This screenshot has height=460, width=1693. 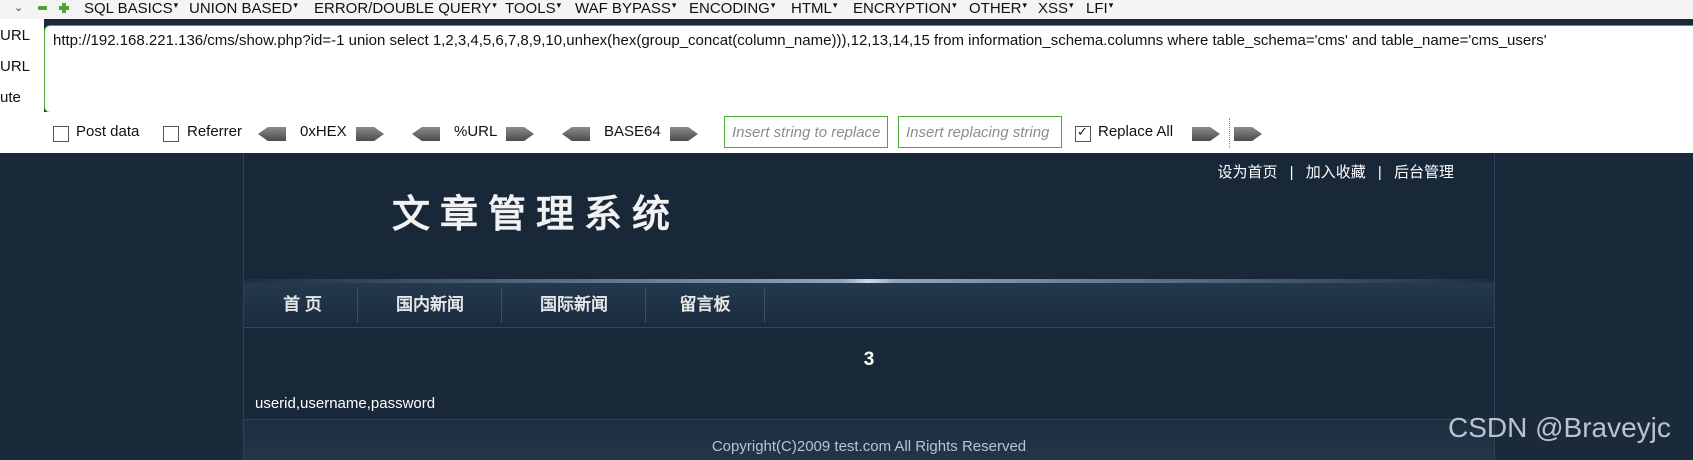 I want to click on menu-lfi: LFI▾, so click(x=1099, y=8).